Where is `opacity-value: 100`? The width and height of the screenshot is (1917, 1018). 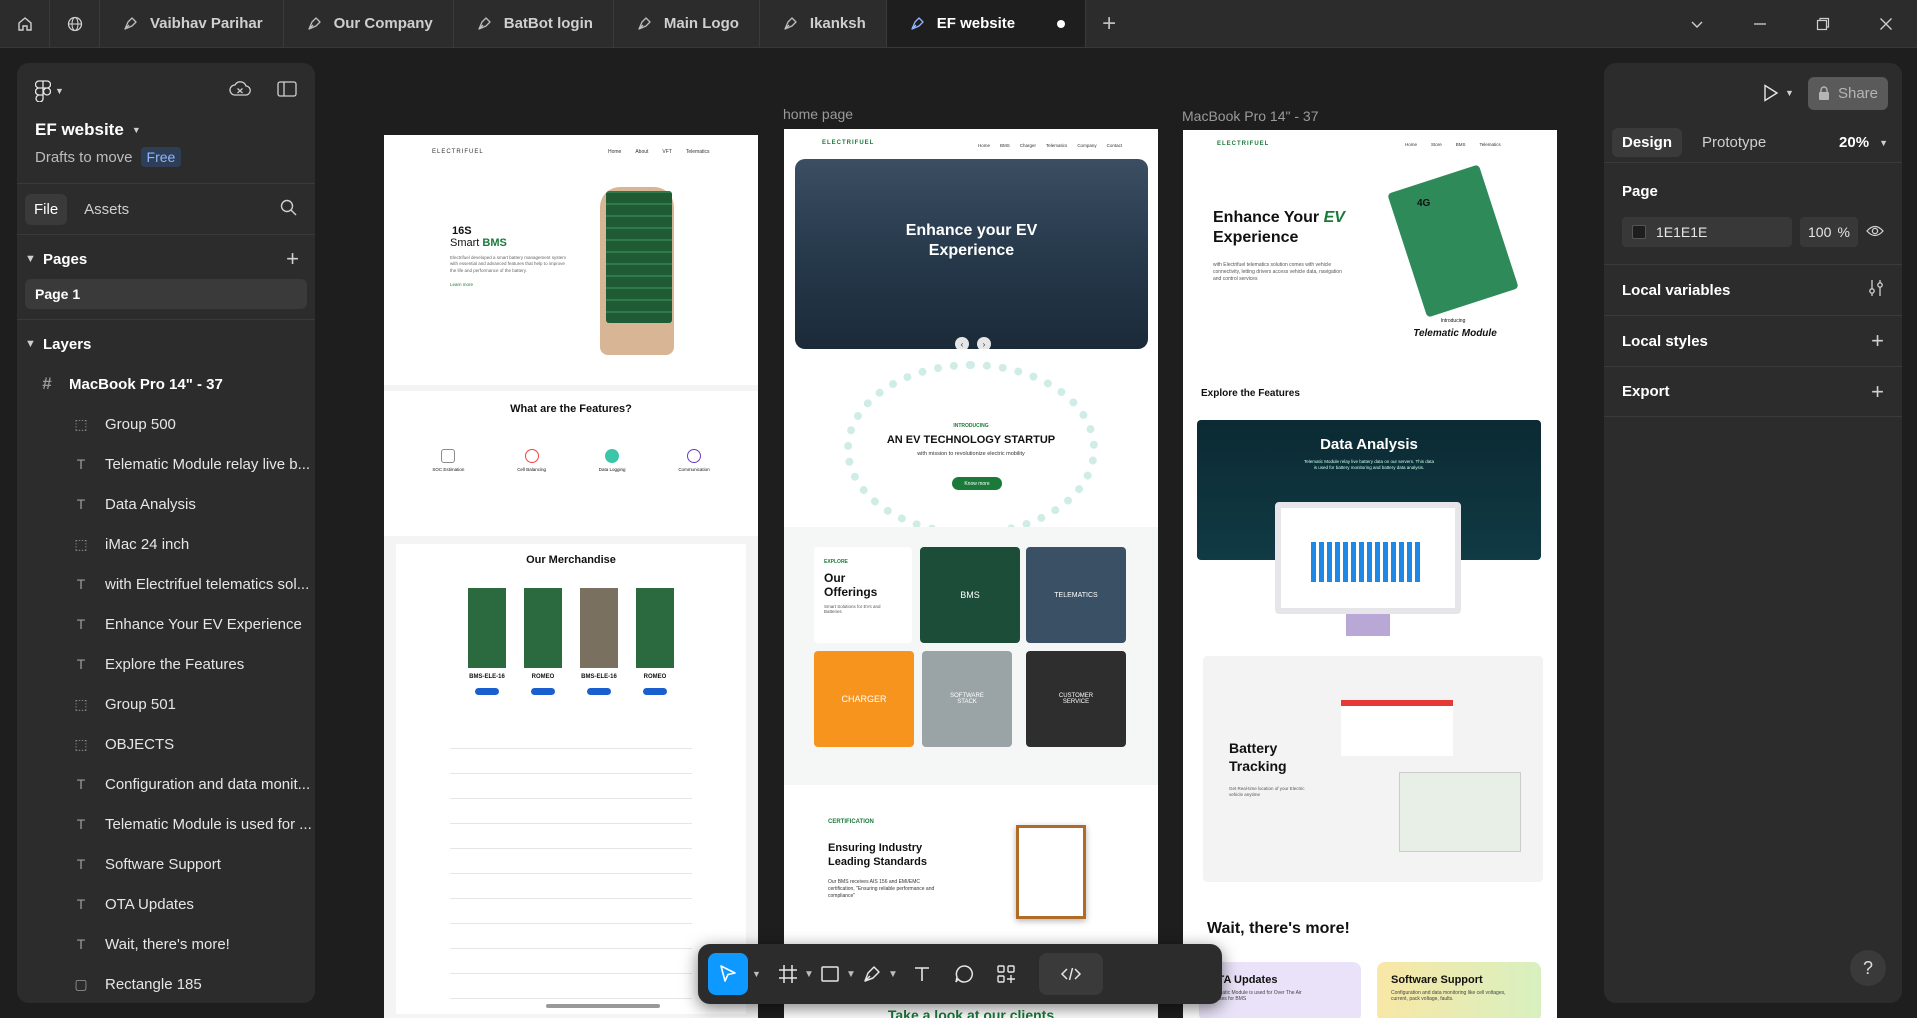 opacity-value: 100 is located at coordinates (1819, 232).